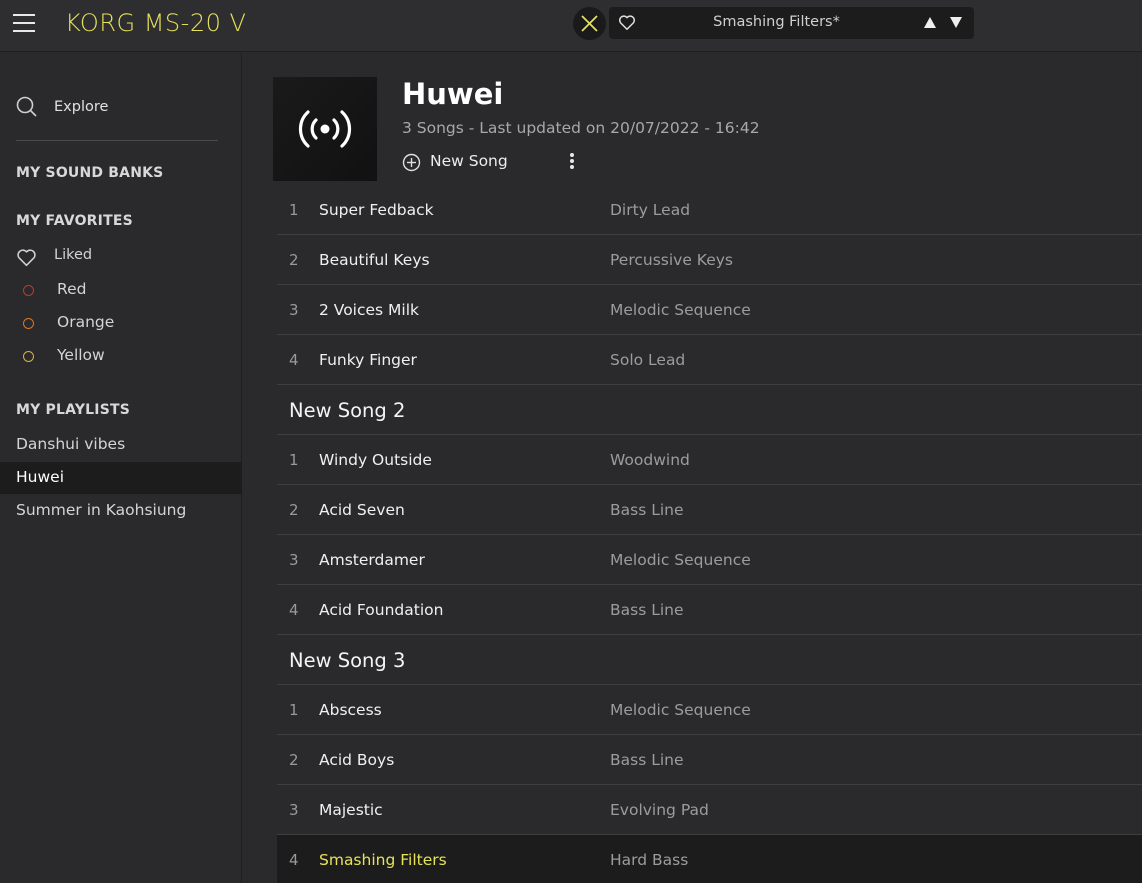  I want to click on sidebar-item-playlist: Danshui vibes, so click(121, 445).